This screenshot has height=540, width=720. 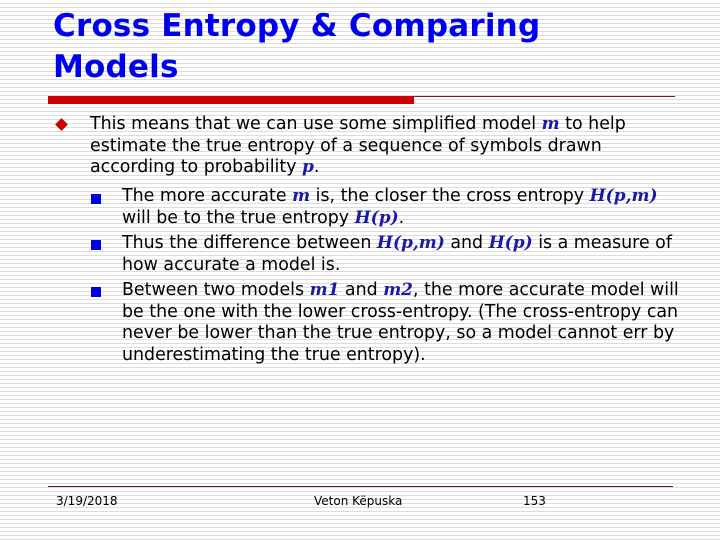 What do you see at coordinates (249, 243) in the screenshot?
I see `bullet-text: Thus the difference between` at bounding box center [249, 243].